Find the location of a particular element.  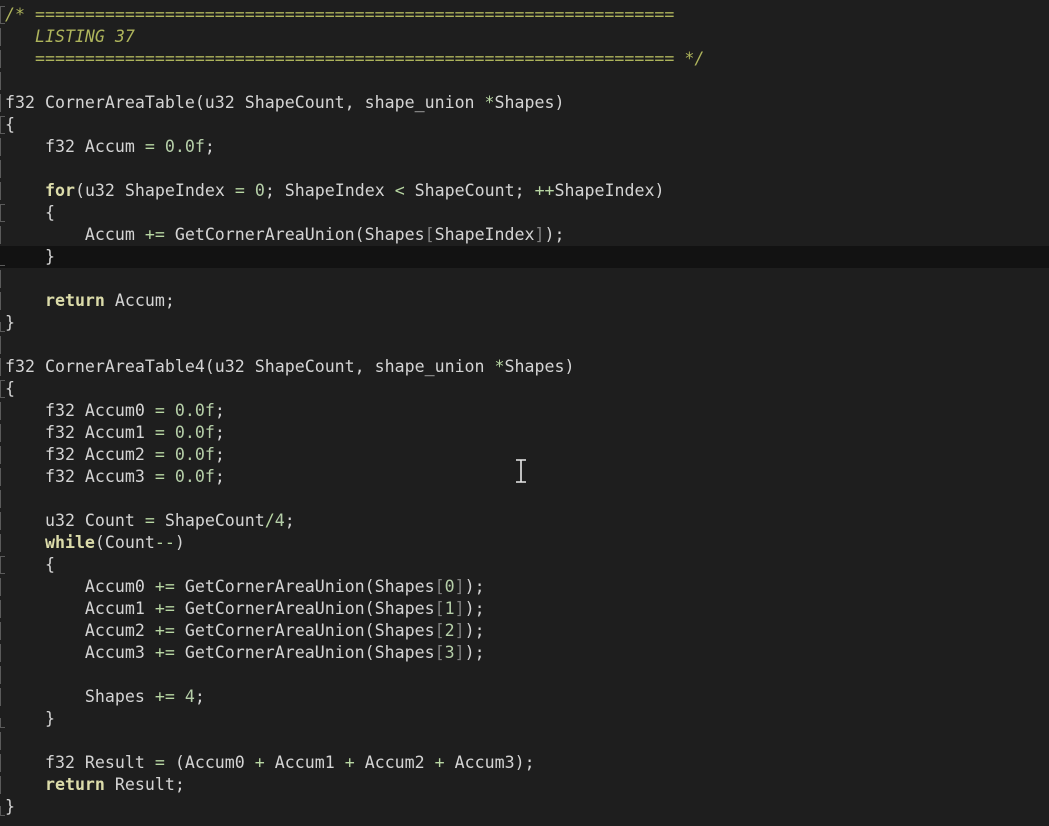

code-token: + is located at coordinates (439, 762).